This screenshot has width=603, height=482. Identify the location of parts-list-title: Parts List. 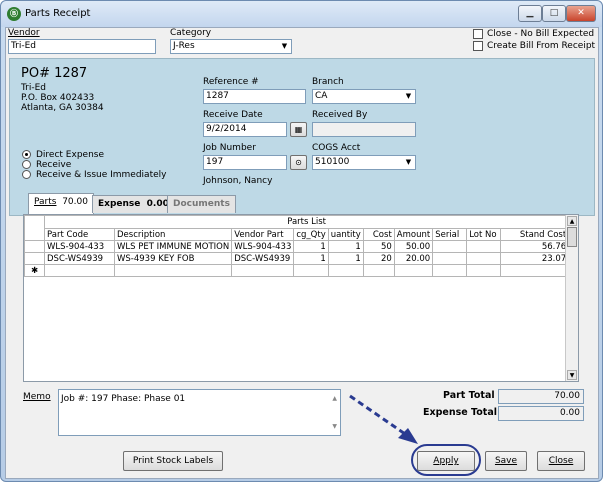
(306, 222).